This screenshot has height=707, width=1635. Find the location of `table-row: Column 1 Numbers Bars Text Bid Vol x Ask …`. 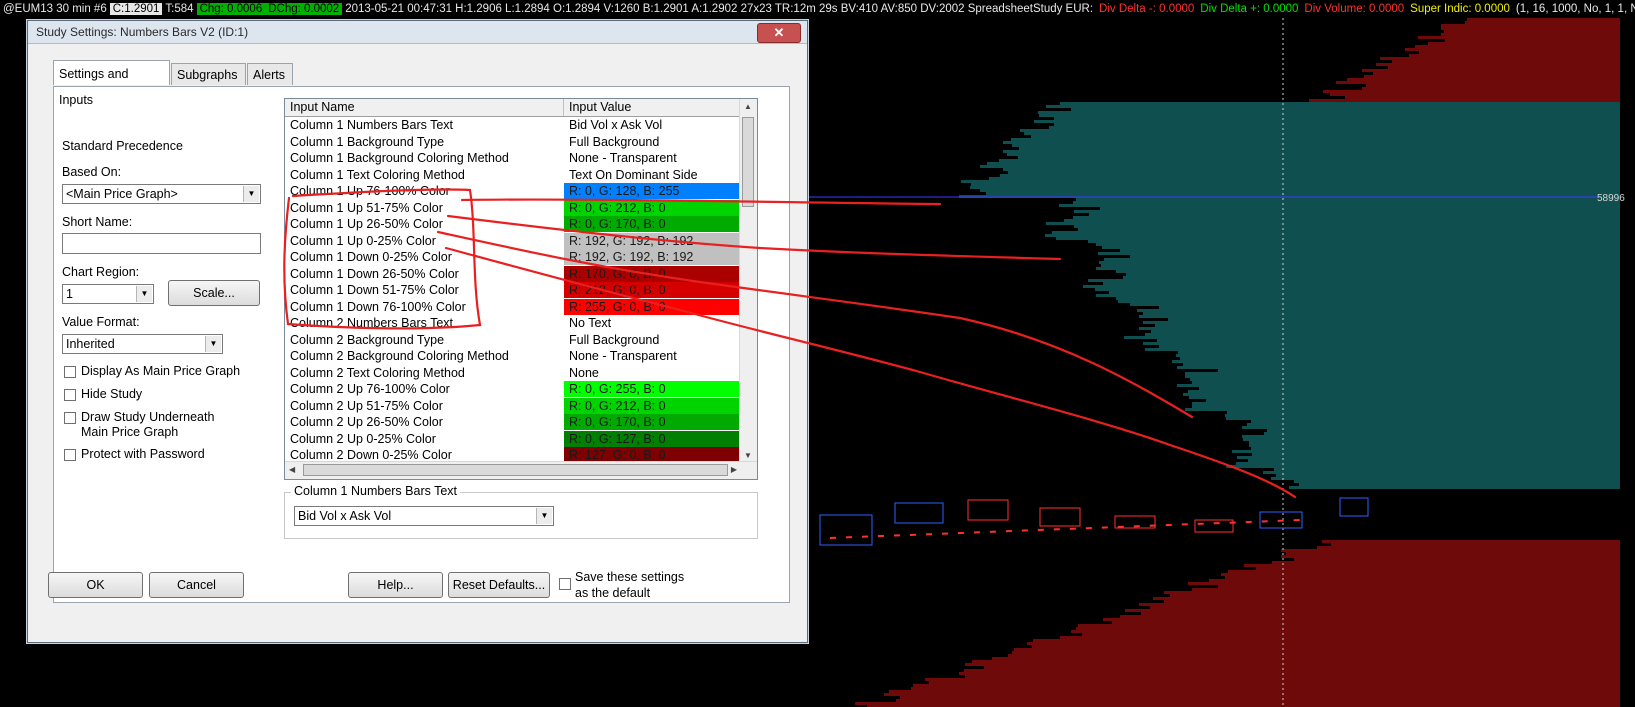

table-row: Column 1 Numbers Bars Text Bid Vol x Ask … is located at coordinates (512, 125).